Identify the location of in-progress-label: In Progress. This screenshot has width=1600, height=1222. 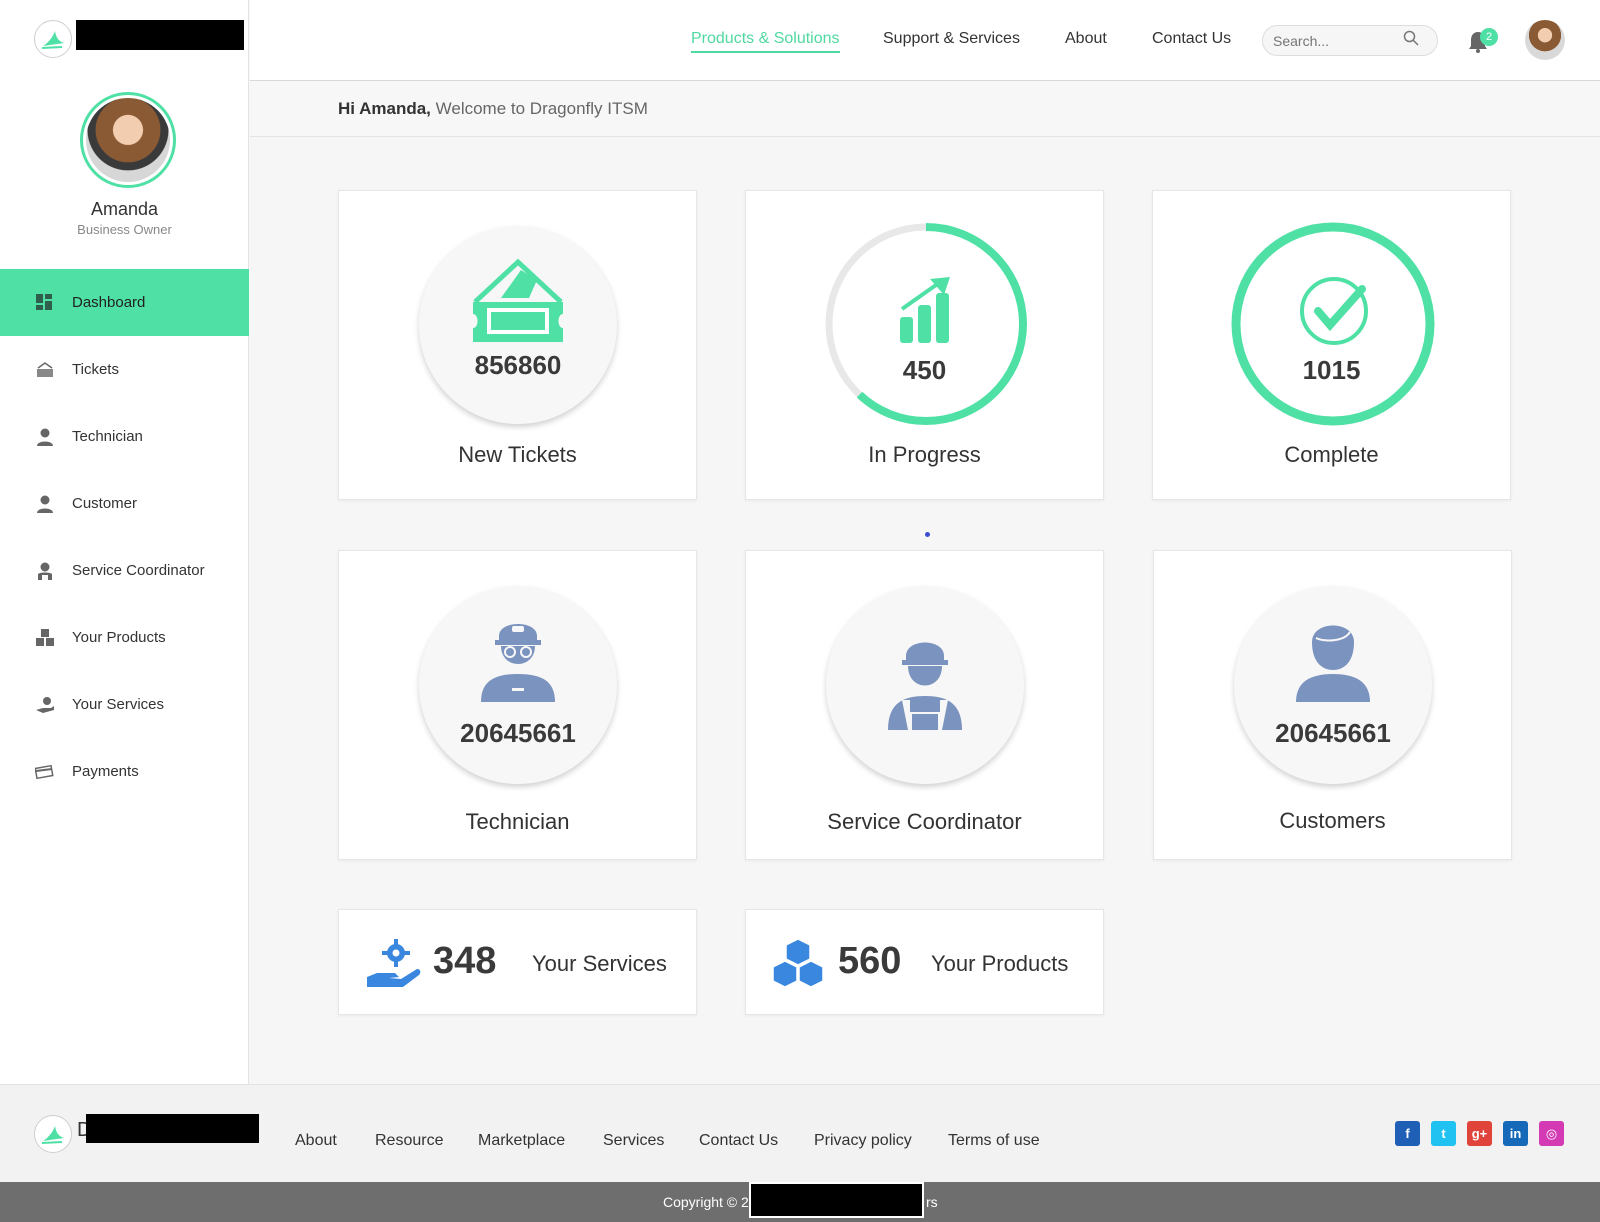
(924, 454).